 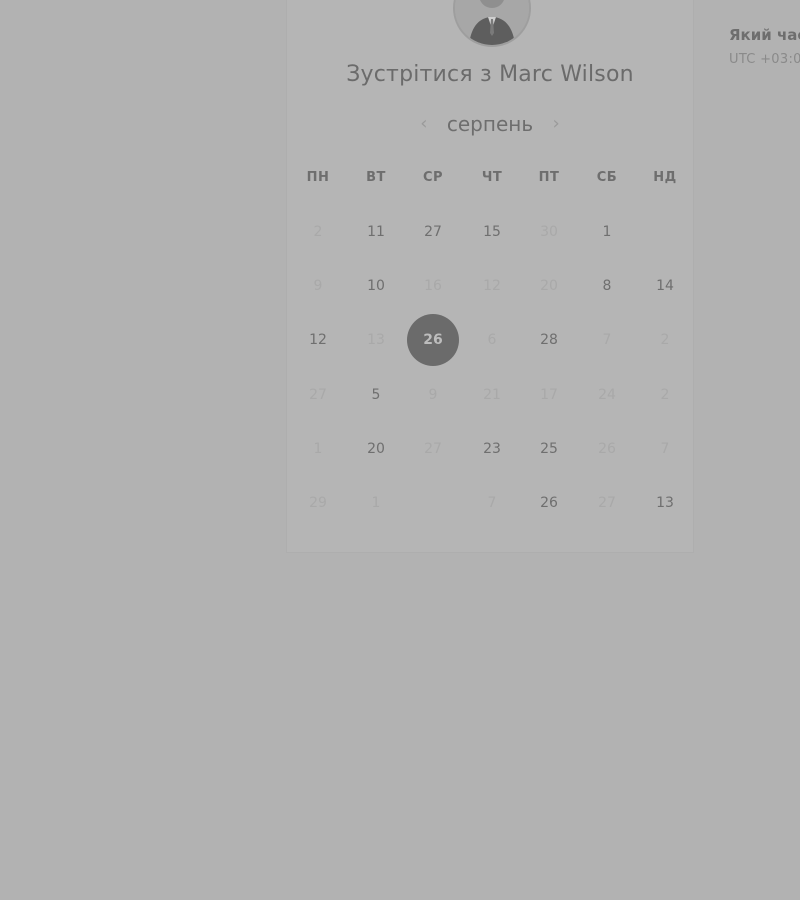 What do you see at coordinates (492, 340) in the screenshot?
I see `calendar-day: 6` at bounding box center [492, 340].